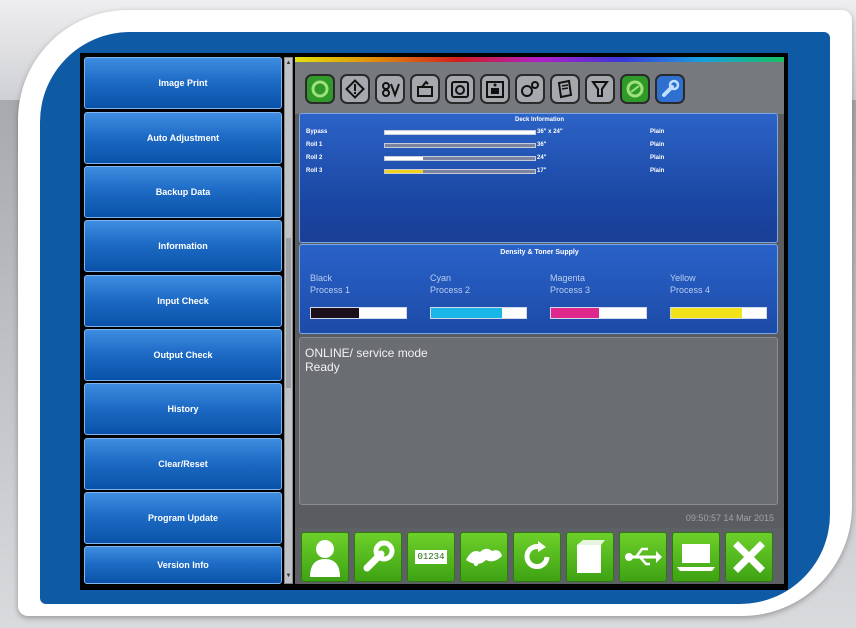 The height and width of the screenshot is (628, 856). I want to click on deck-size: 36" x 24", so click(550, 132).